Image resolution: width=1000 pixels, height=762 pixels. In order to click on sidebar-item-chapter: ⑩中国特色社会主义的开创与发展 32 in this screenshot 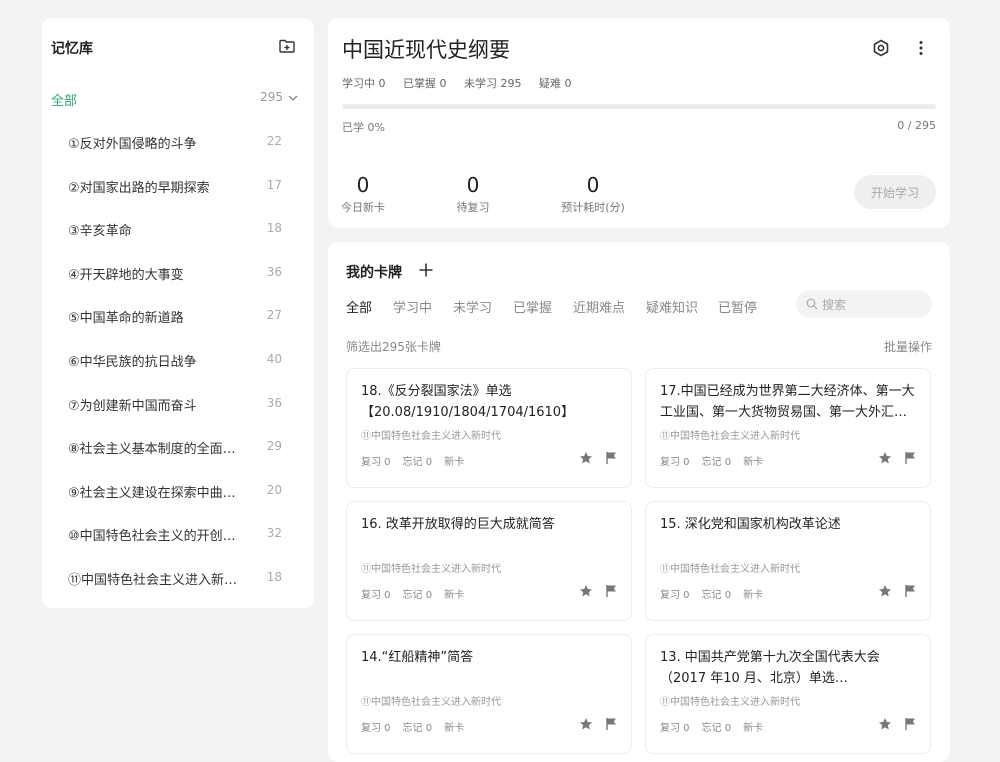, I will do `click(175, 534)`.